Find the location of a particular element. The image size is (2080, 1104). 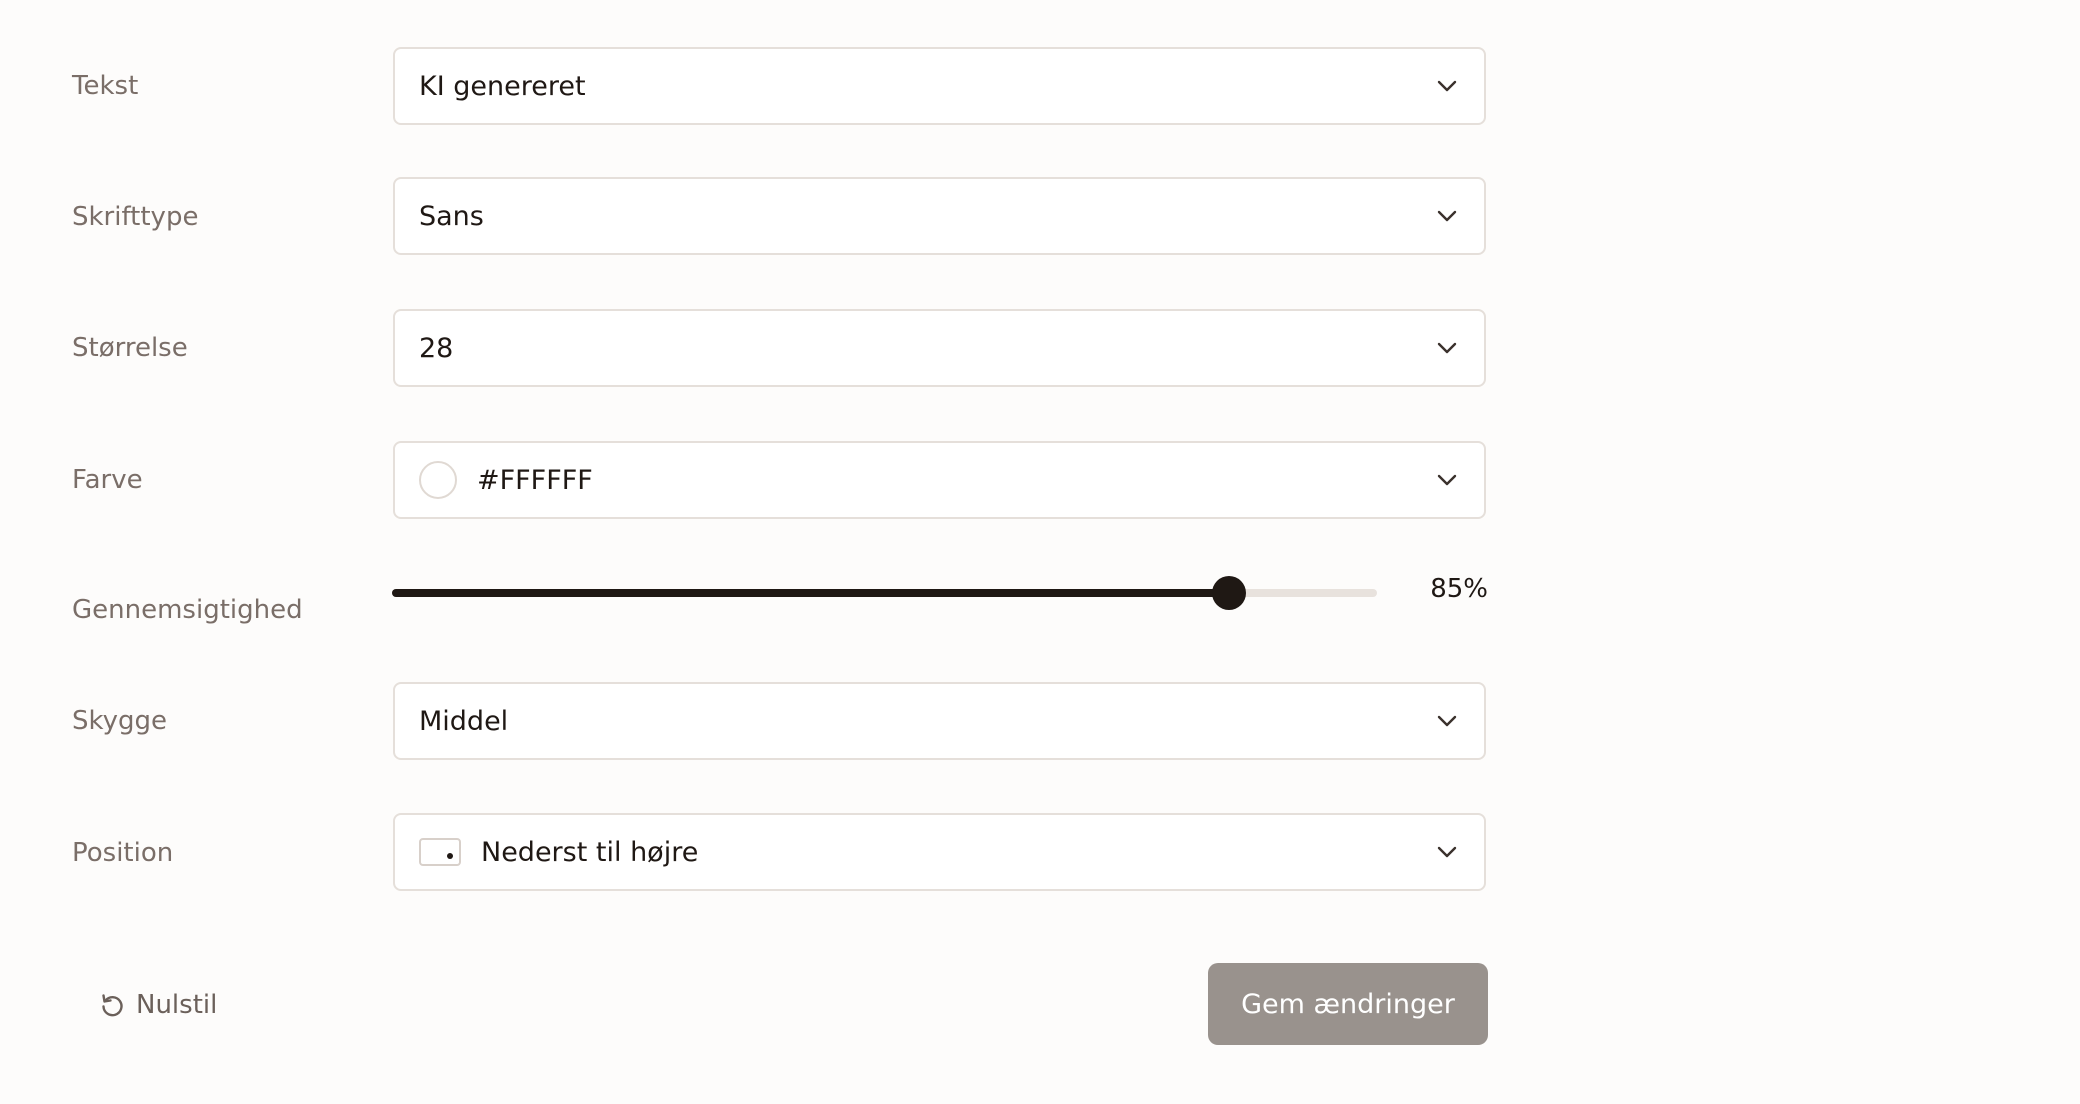

position-bottom-right-icon is located at coordinates (440, 852).